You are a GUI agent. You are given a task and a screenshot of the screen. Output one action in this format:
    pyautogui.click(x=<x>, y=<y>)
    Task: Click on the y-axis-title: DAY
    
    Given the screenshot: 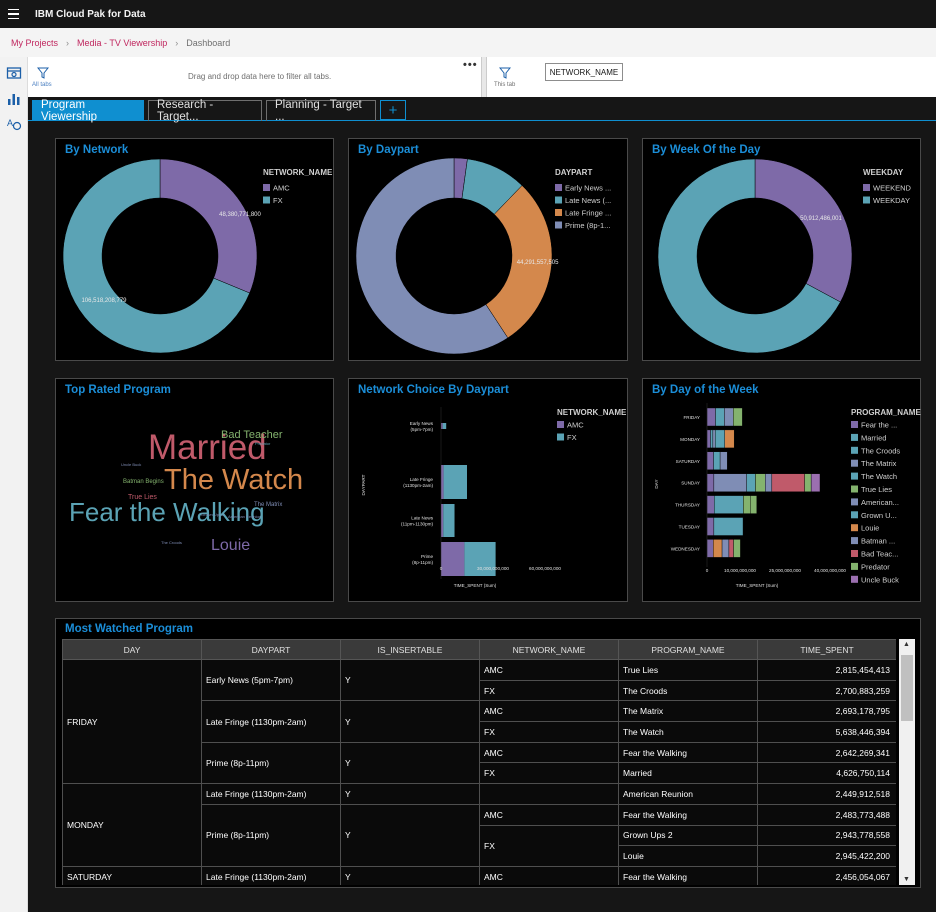 What is the action you would take?
    pyautogui.click(x=656, y=483)
    